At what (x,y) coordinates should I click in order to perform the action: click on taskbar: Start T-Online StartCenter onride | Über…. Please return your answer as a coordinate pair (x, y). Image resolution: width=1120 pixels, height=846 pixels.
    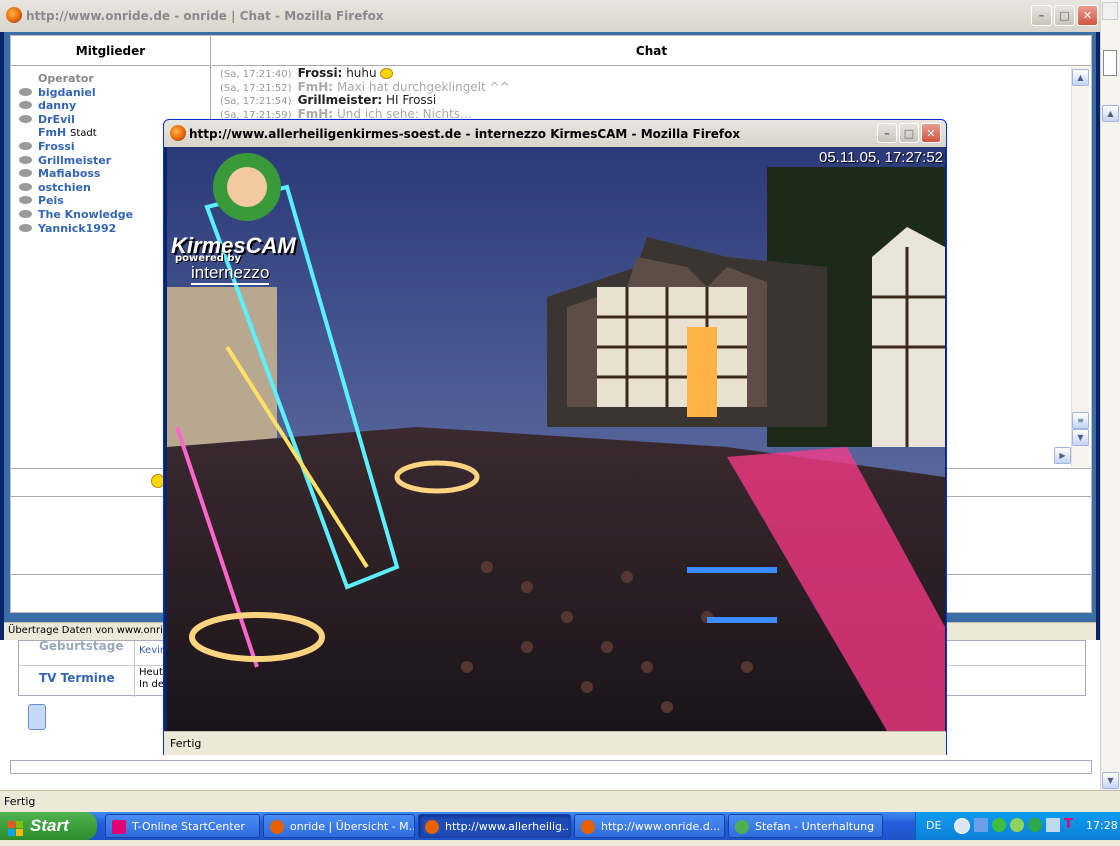
    Looking at the image, I should click on (560, 826).